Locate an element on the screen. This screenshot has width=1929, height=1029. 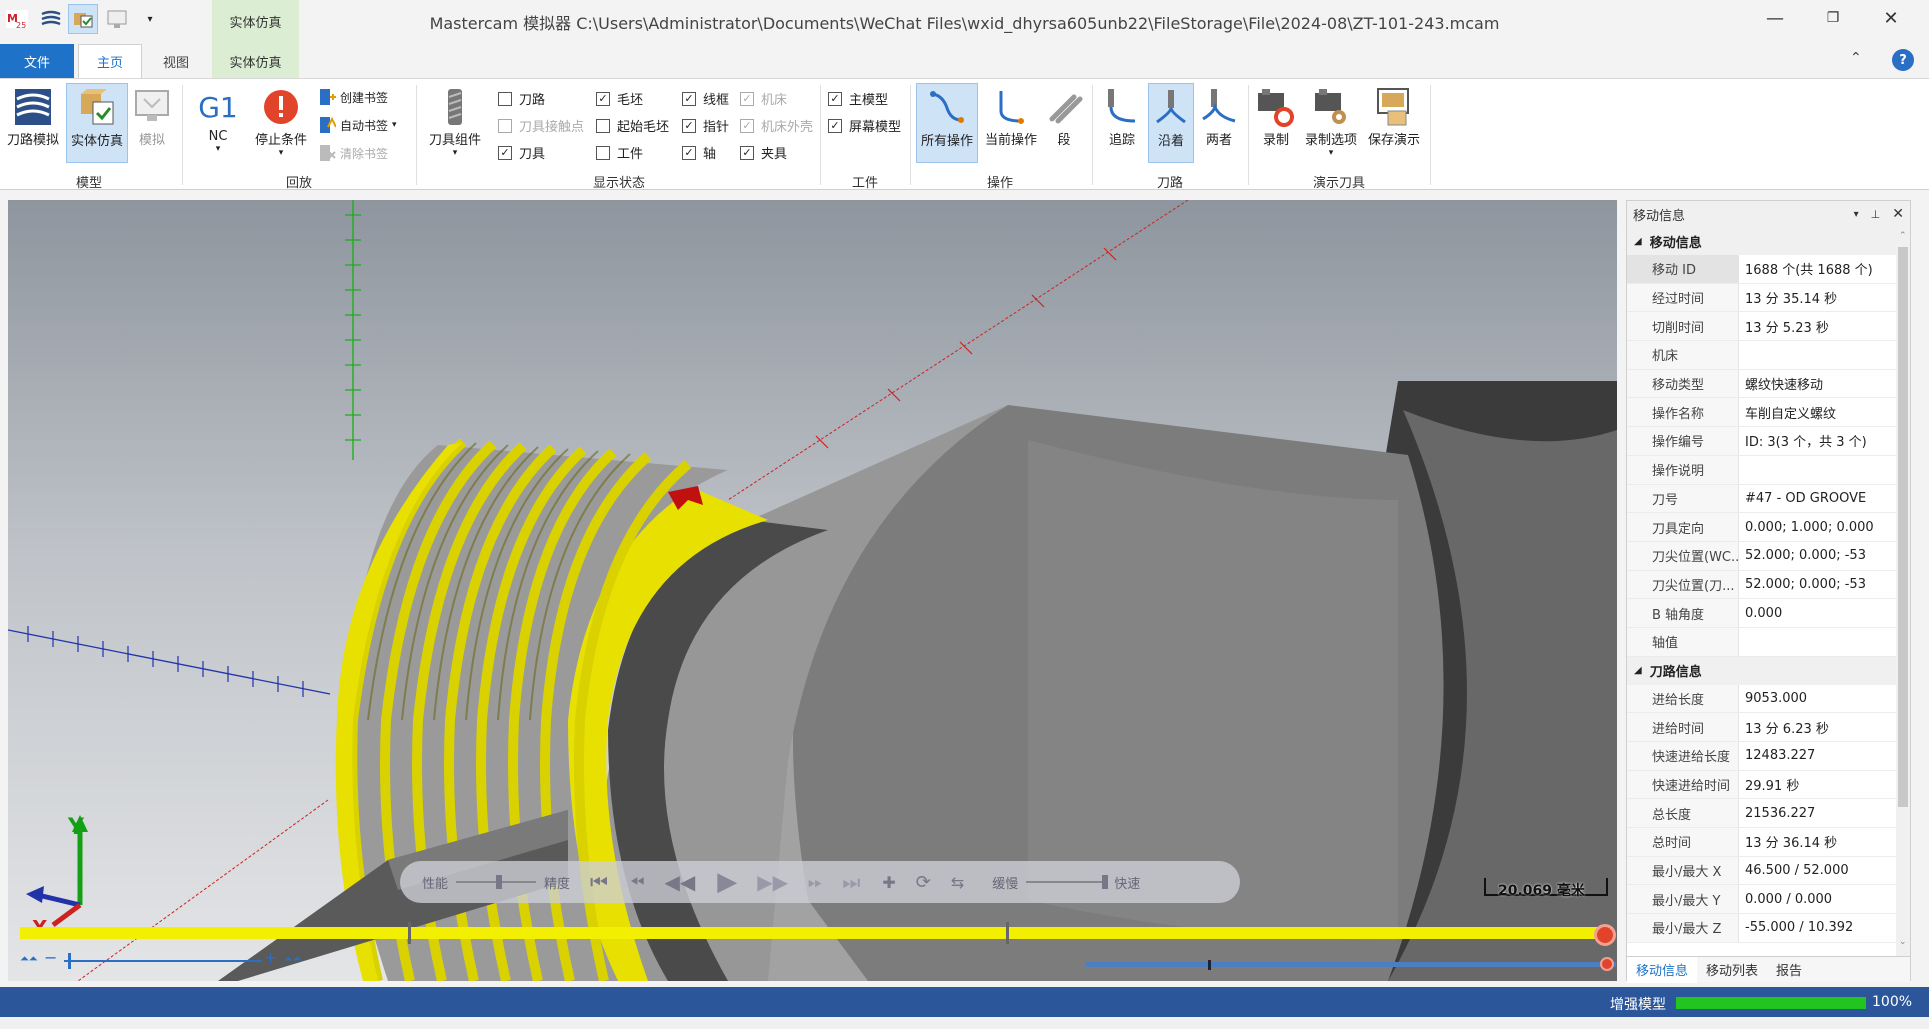
tab-move-info: 移动信息 is located at coordinates (1662, 969).